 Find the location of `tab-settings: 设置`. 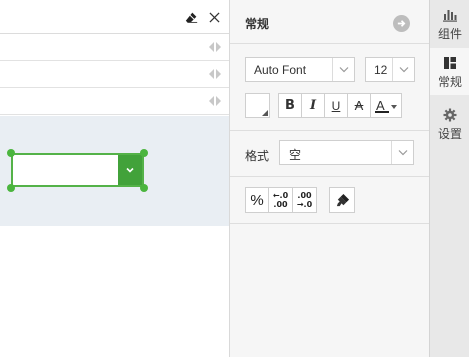

tab-settings: 设置 is located at coordinates (449, 123).